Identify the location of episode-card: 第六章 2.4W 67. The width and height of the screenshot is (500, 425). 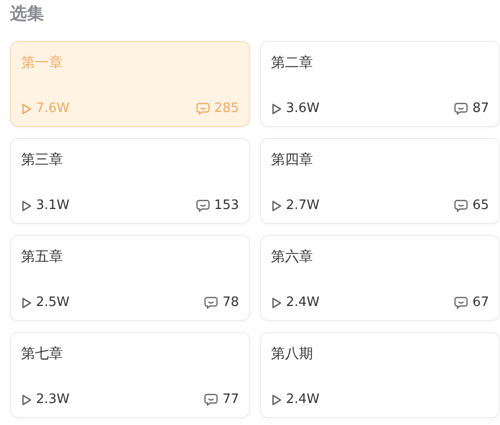
(380, 278).